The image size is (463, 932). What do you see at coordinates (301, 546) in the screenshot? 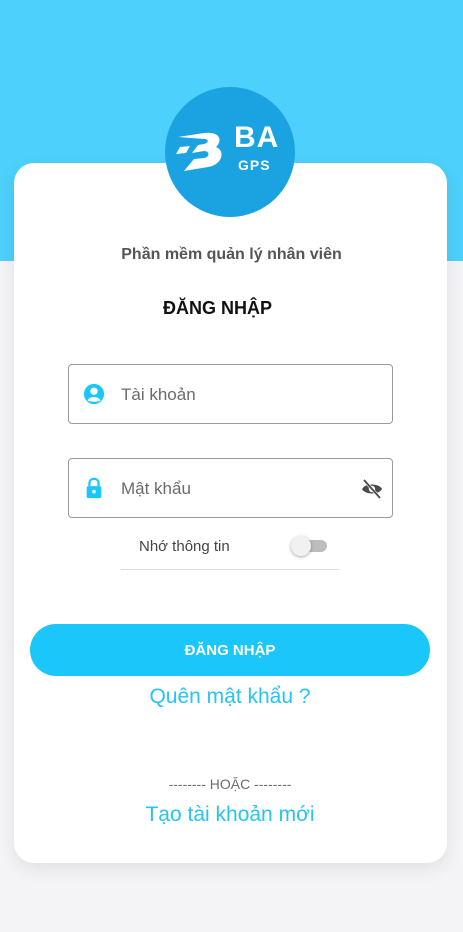
I see `toggle-knob` at bounding box center [301, 546].